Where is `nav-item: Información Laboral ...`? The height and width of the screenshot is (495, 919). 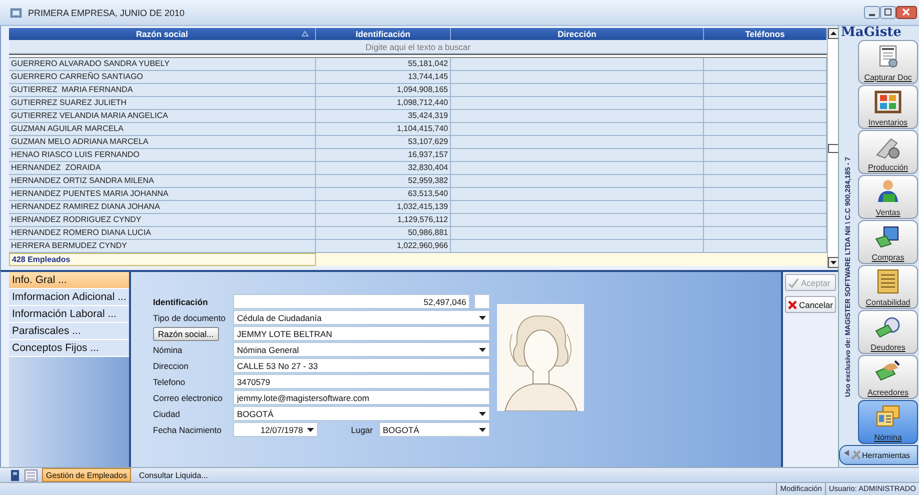
nav-item: Información Laboral ... is located at coordinates (69, 314).